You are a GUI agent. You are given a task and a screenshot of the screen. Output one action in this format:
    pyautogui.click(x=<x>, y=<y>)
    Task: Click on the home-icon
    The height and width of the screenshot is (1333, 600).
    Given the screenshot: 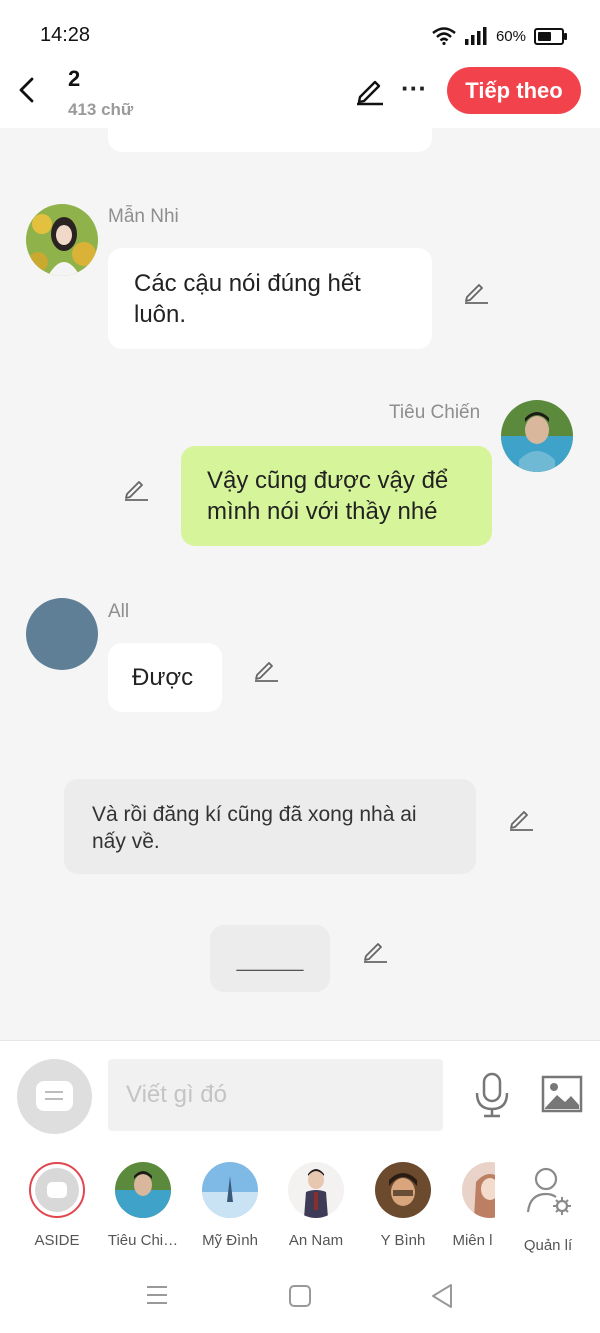 What is the action you would take?
    pyautogui.click(x=300, y=1296)
    